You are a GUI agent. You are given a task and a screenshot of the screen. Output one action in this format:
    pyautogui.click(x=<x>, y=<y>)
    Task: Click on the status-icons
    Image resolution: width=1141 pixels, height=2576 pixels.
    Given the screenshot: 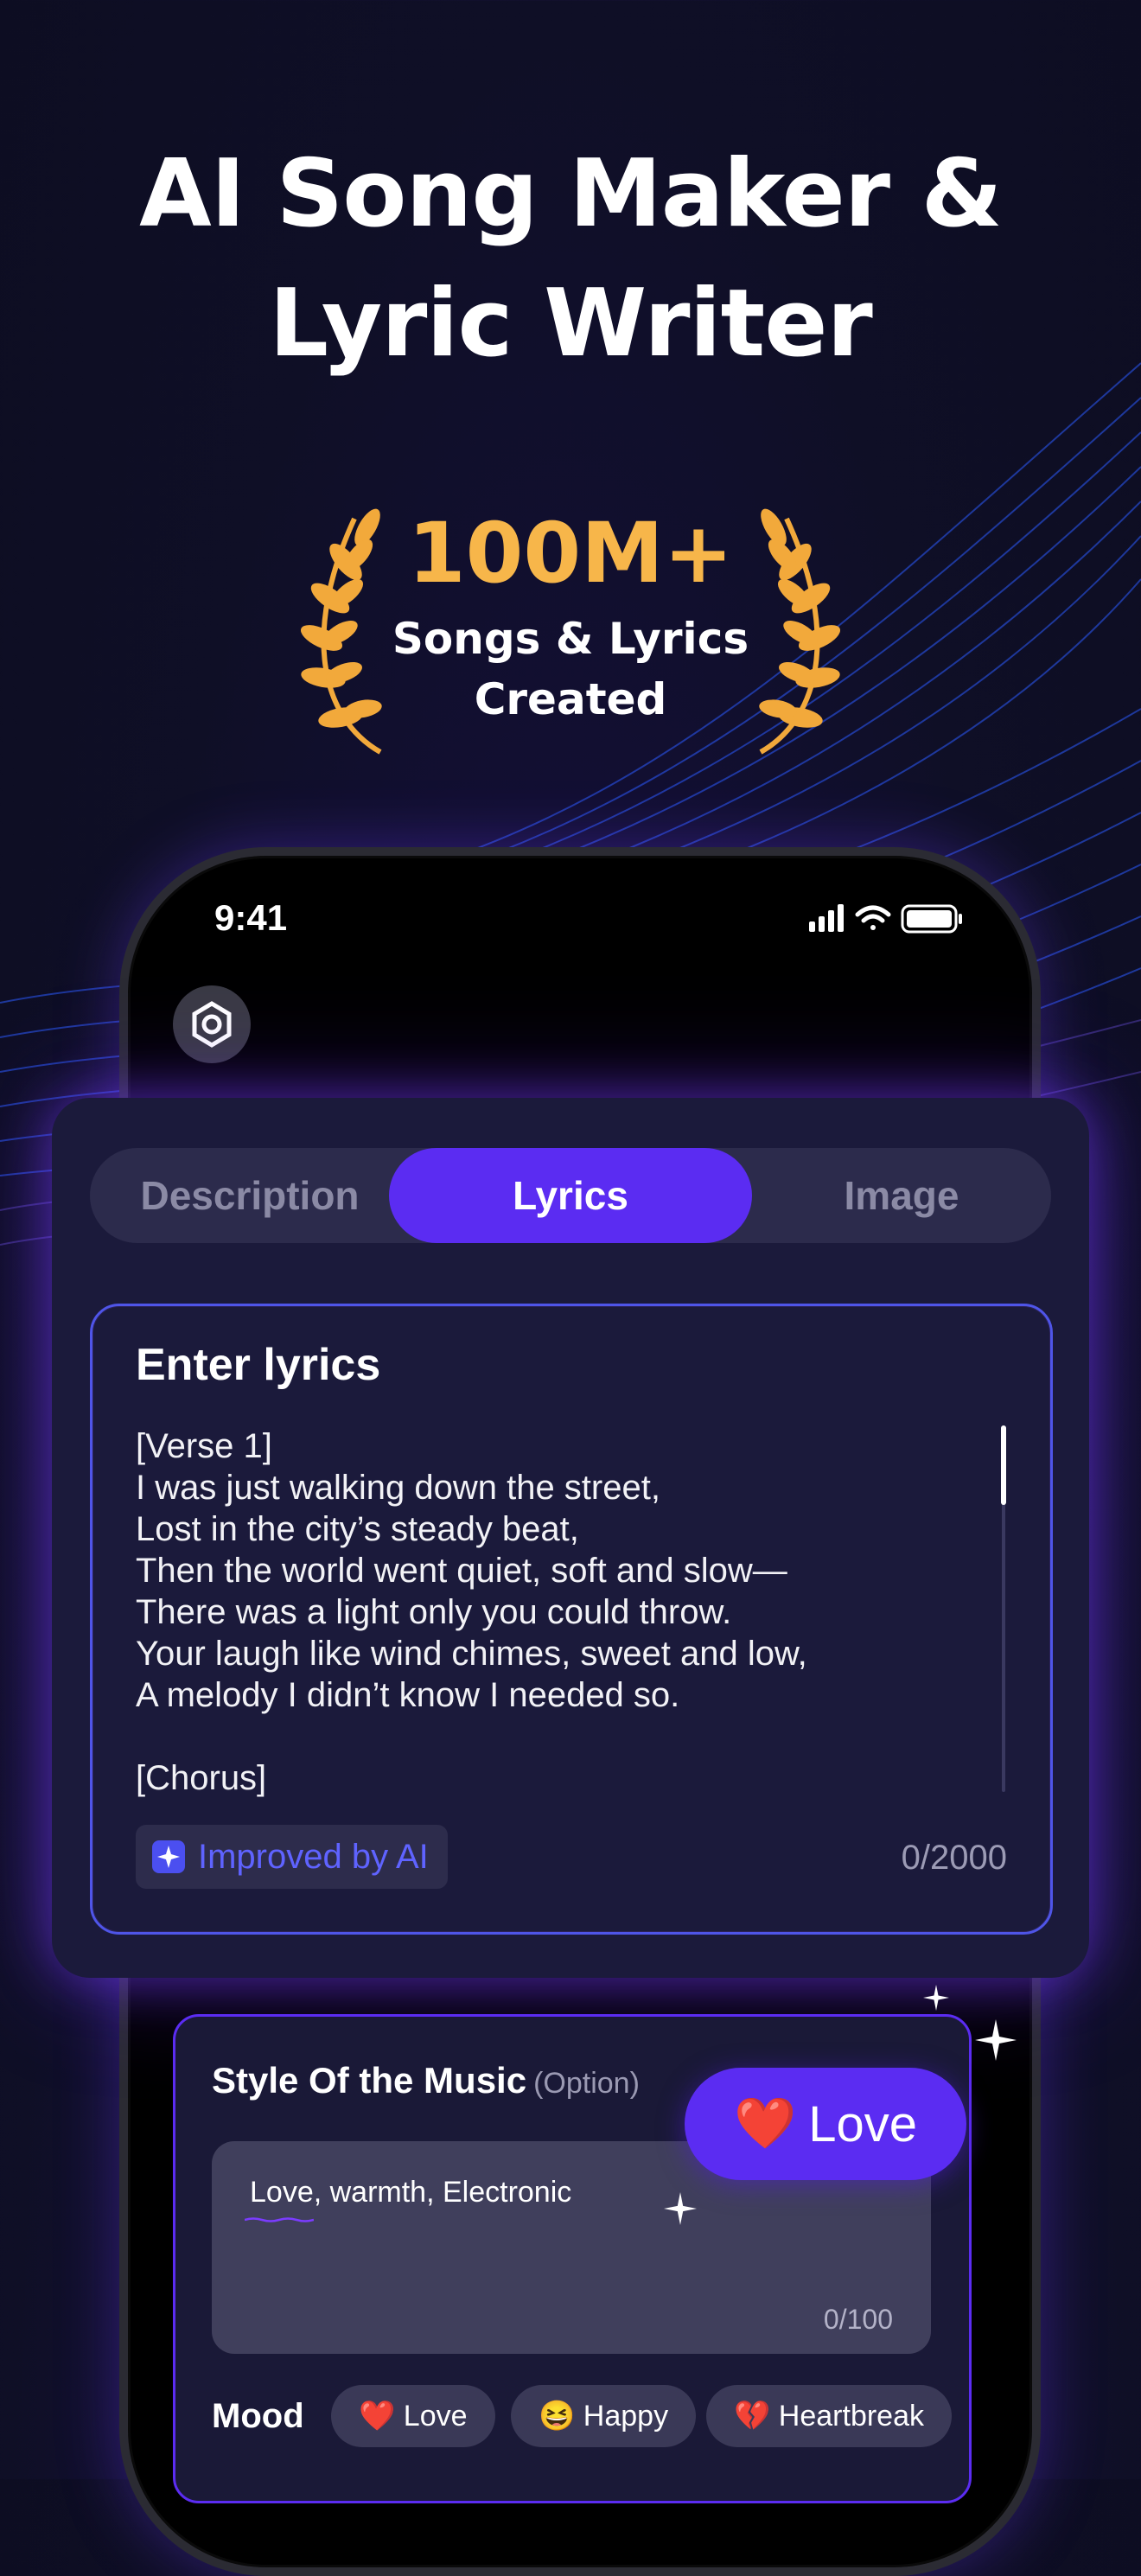 What is the action you would take?
    pyautogui.click(x=885, y=919)
    